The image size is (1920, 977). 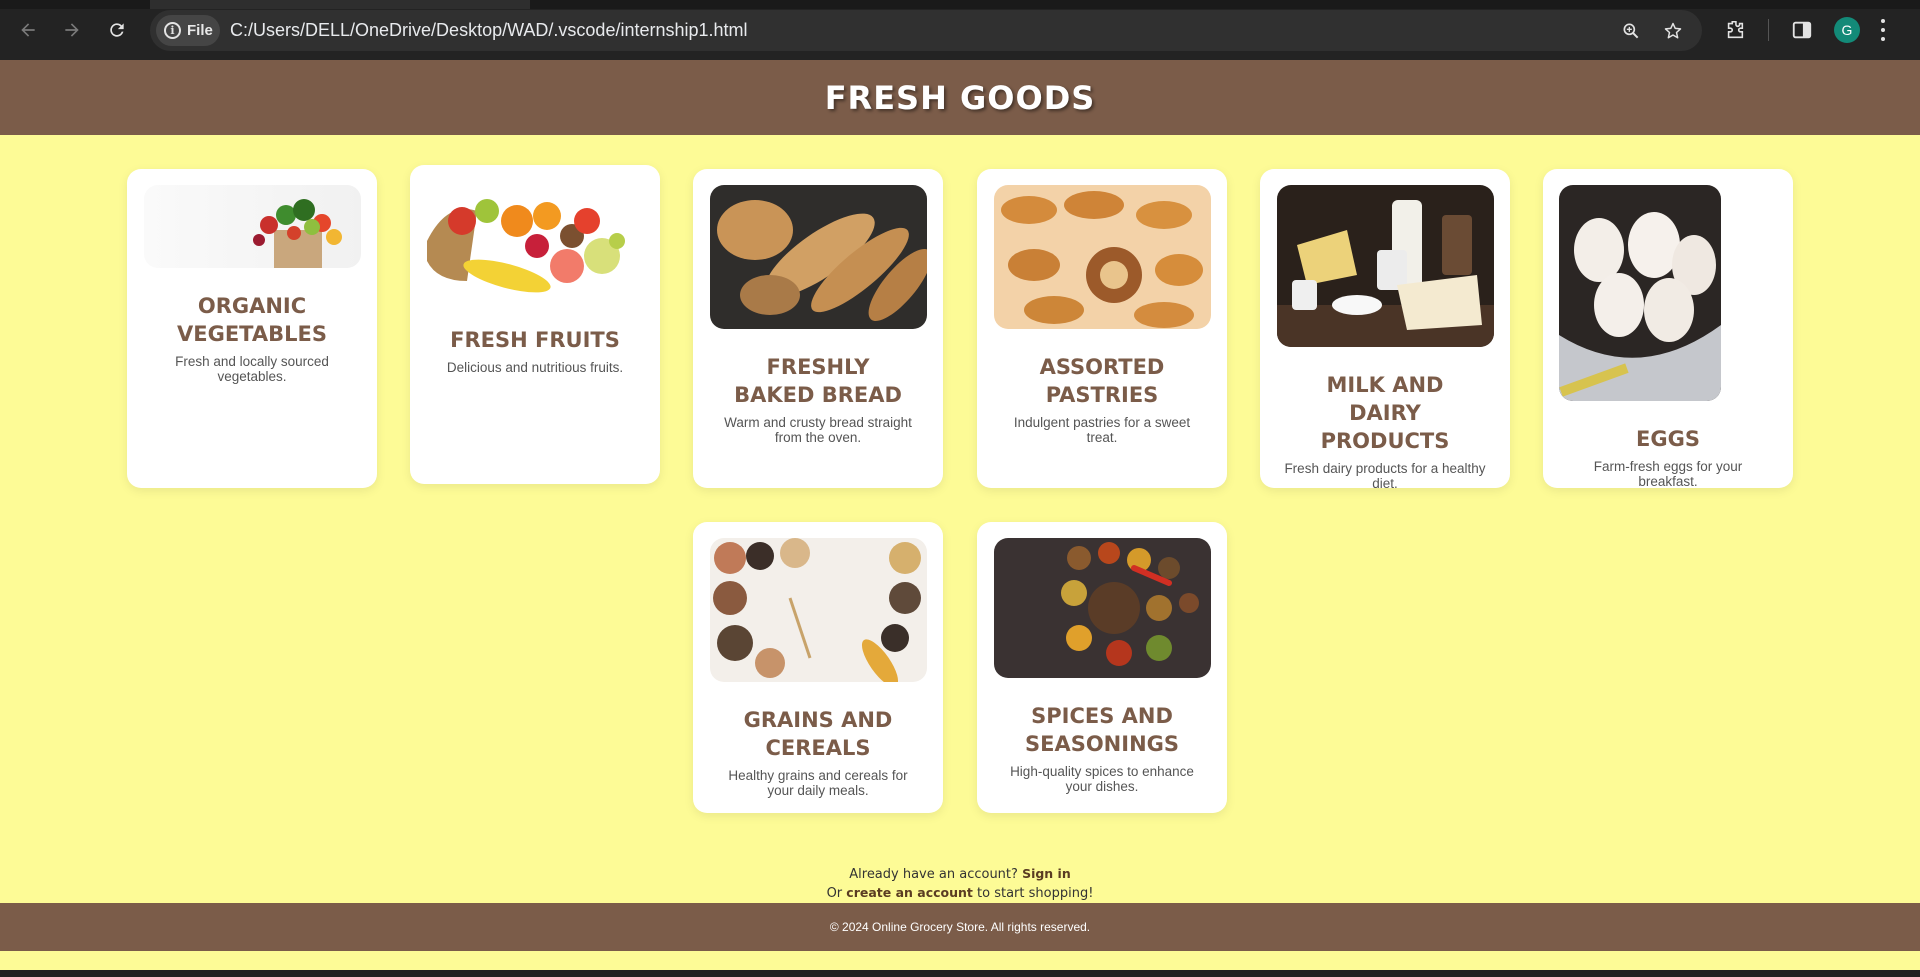 What do you see at coordinates (1102, 430) in the screenshot?
I see `product-description: Indulgent pastries for a sweet treat.` at bounding box center [1102, 430].